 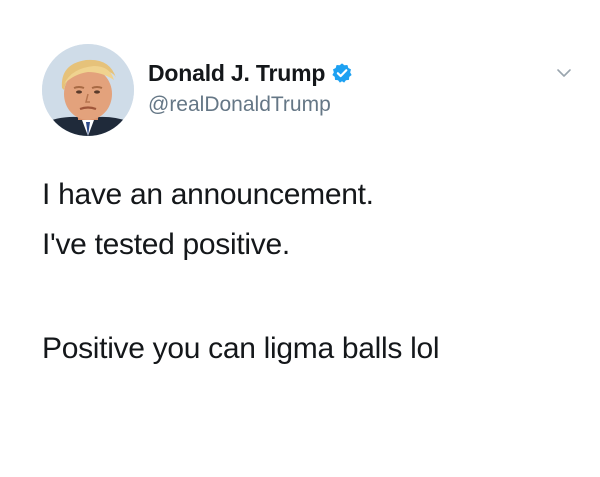 I want to click on avatar-photo, so click(x=88, y=90).